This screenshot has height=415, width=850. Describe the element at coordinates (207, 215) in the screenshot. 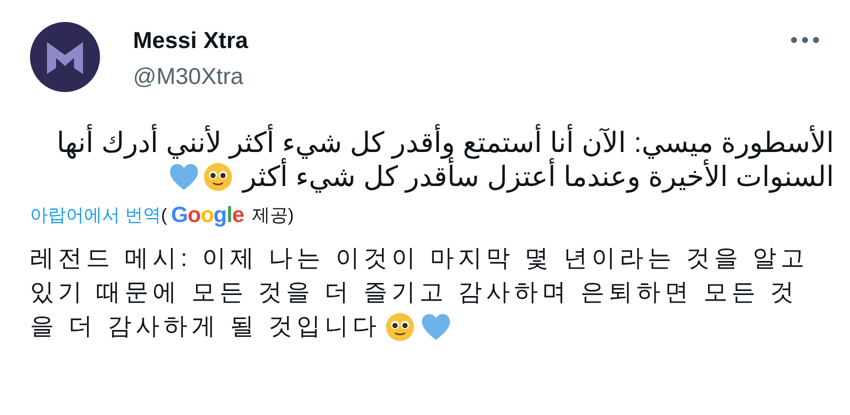

I see `google-logo: Google` at that location.